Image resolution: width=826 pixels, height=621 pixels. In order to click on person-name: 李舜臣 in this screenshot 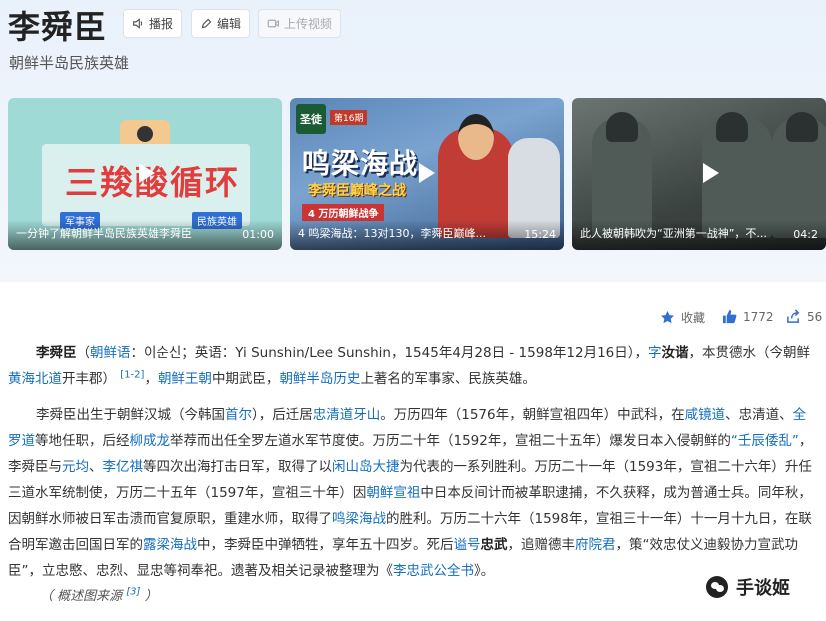, I will do `click(56, 353)`.